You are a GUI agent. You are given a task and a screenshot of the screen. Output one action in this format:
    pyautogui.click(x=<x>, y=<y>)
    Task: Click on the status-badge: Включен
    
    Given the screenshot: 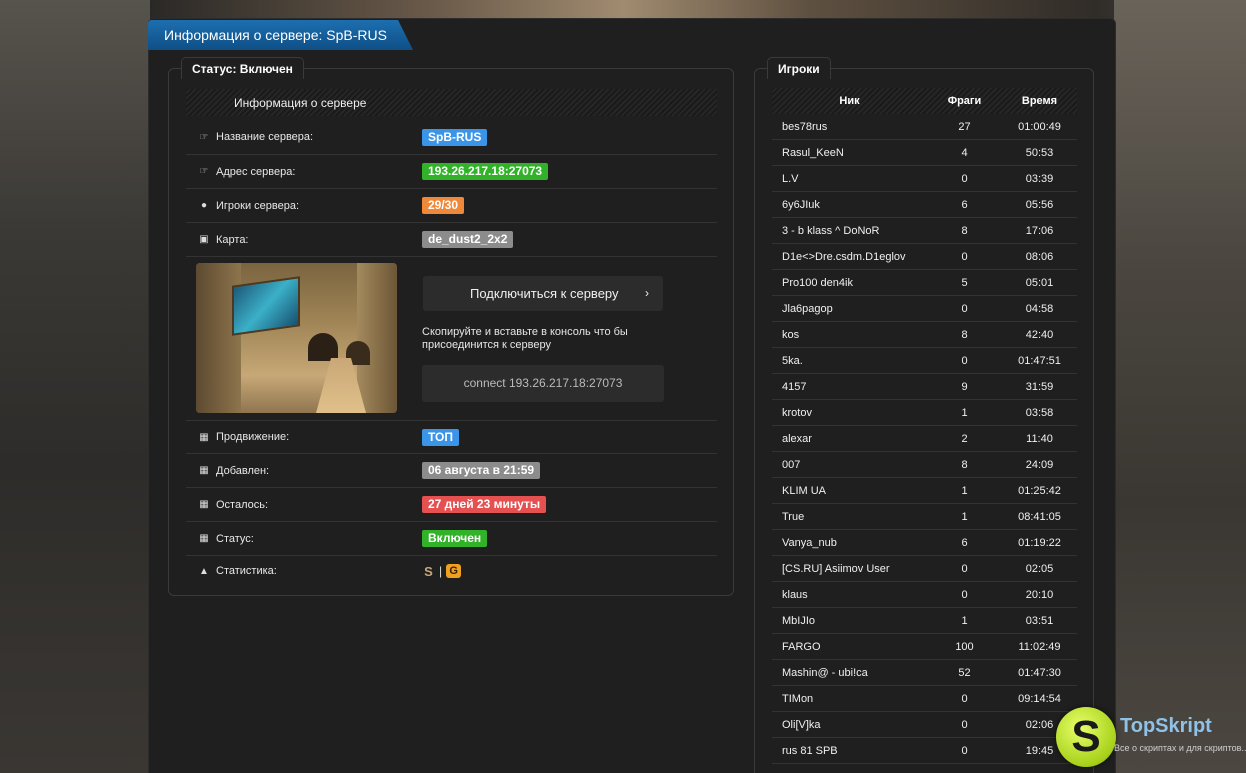 What is the action you would take?
    pyautogui.click(x=455, y=538)
    